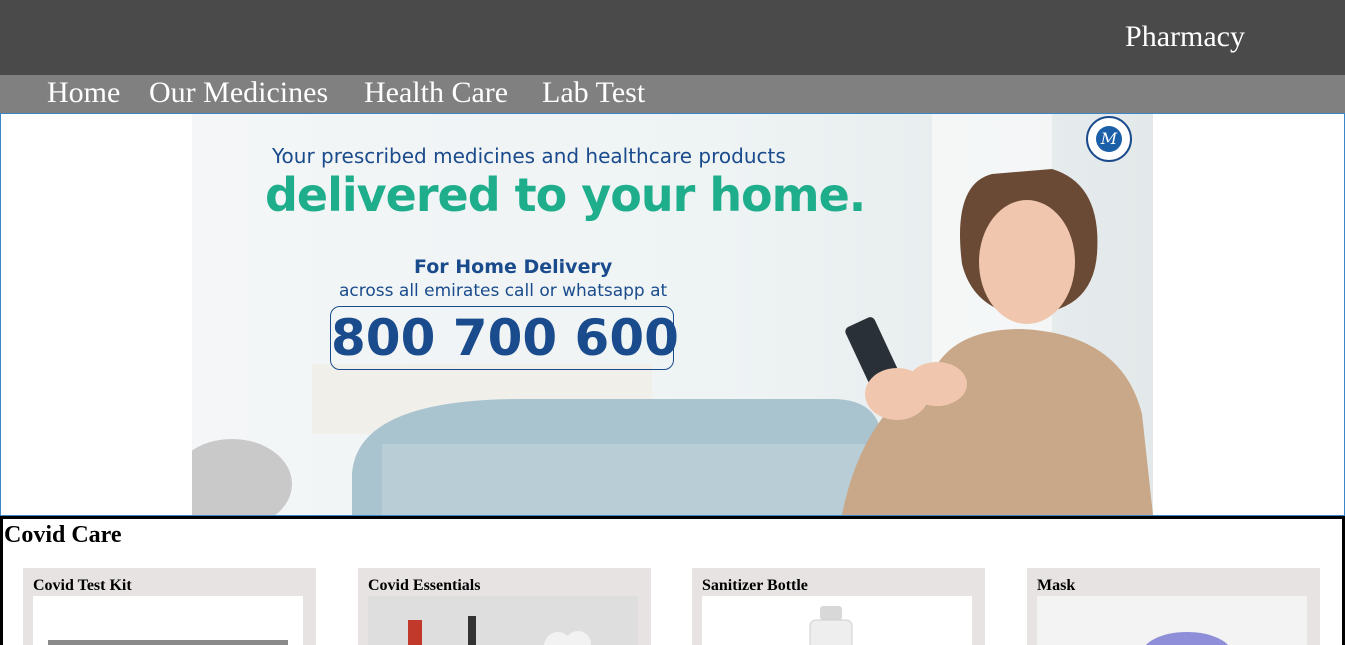 The width and height of the screenshot is (1345, 645). I want to click on product-card-covid-essentials: Covid Essentials, so click(504, 606).